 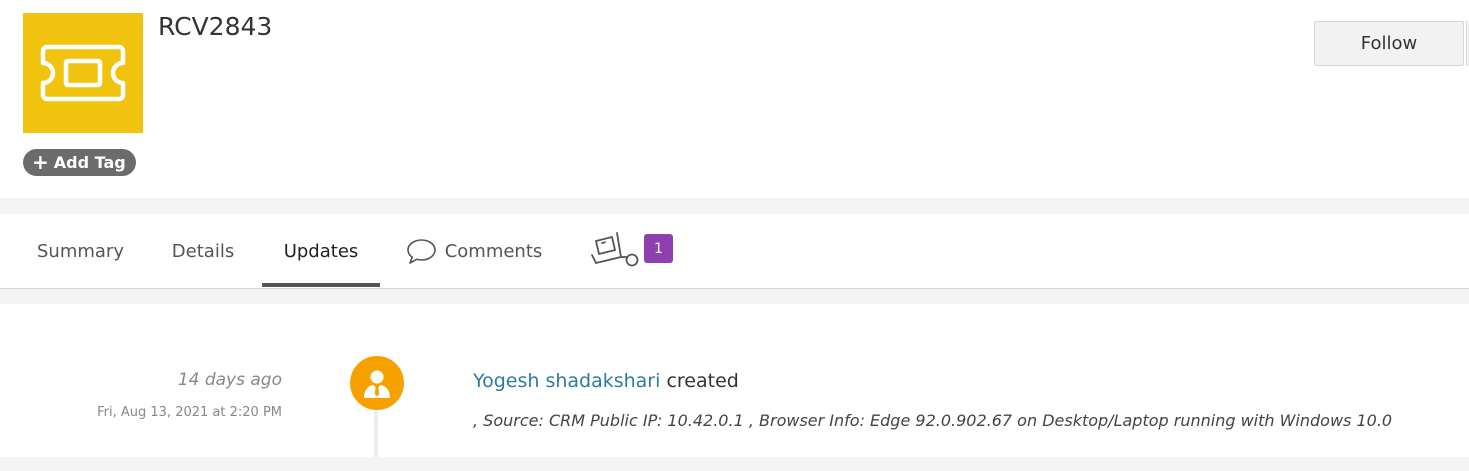 I want to click on delivery-truck-icon, so click(x=614, y=251).